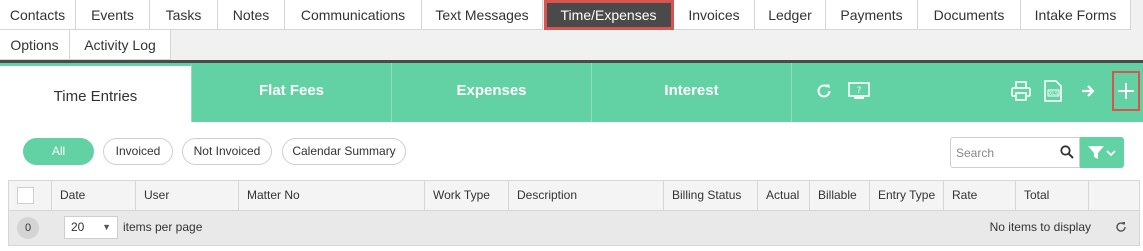  Describe the element at coordinates (93, 195) in the screenshot. I see `column-date: Date` at that location.